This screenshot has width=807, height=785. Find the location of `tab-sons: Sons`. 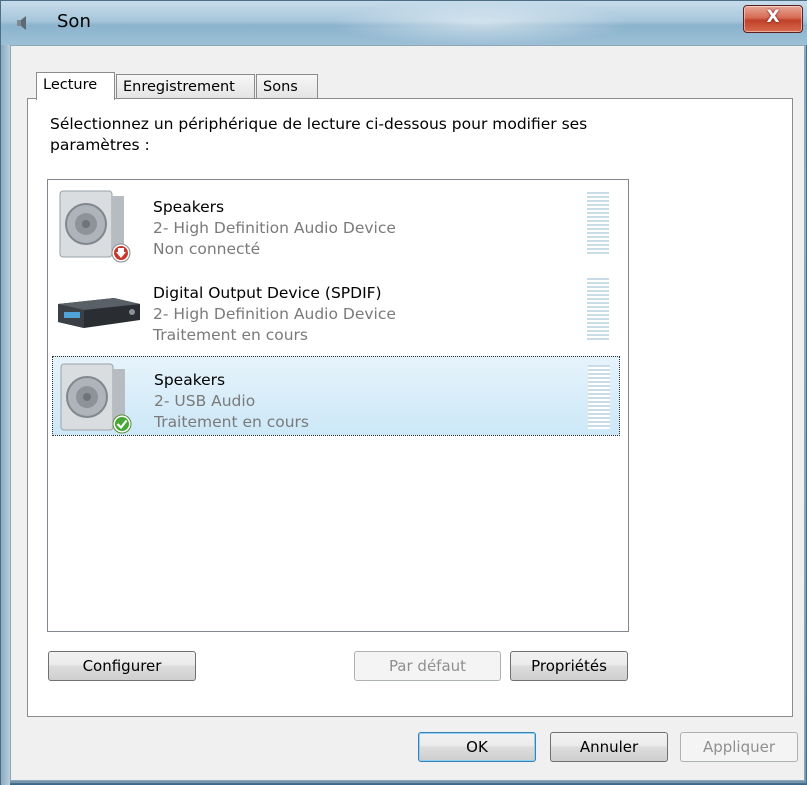

tab-sons: Sons is located at coordinates (287, 86).